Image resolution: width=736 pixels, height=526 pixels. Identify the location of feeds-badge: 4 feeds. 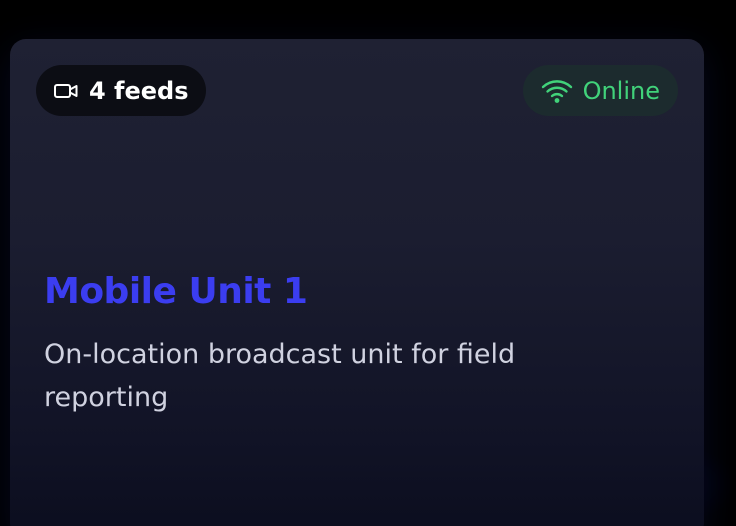
(121, 90).